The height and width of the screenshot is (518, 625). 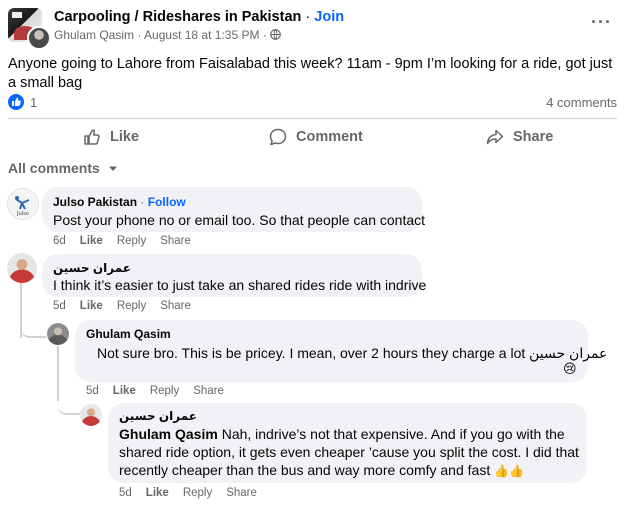 What do you see at coordinates (16, 102) in the screenshot?
I see `like-reaction-icon` at bounding box center [16, 102].